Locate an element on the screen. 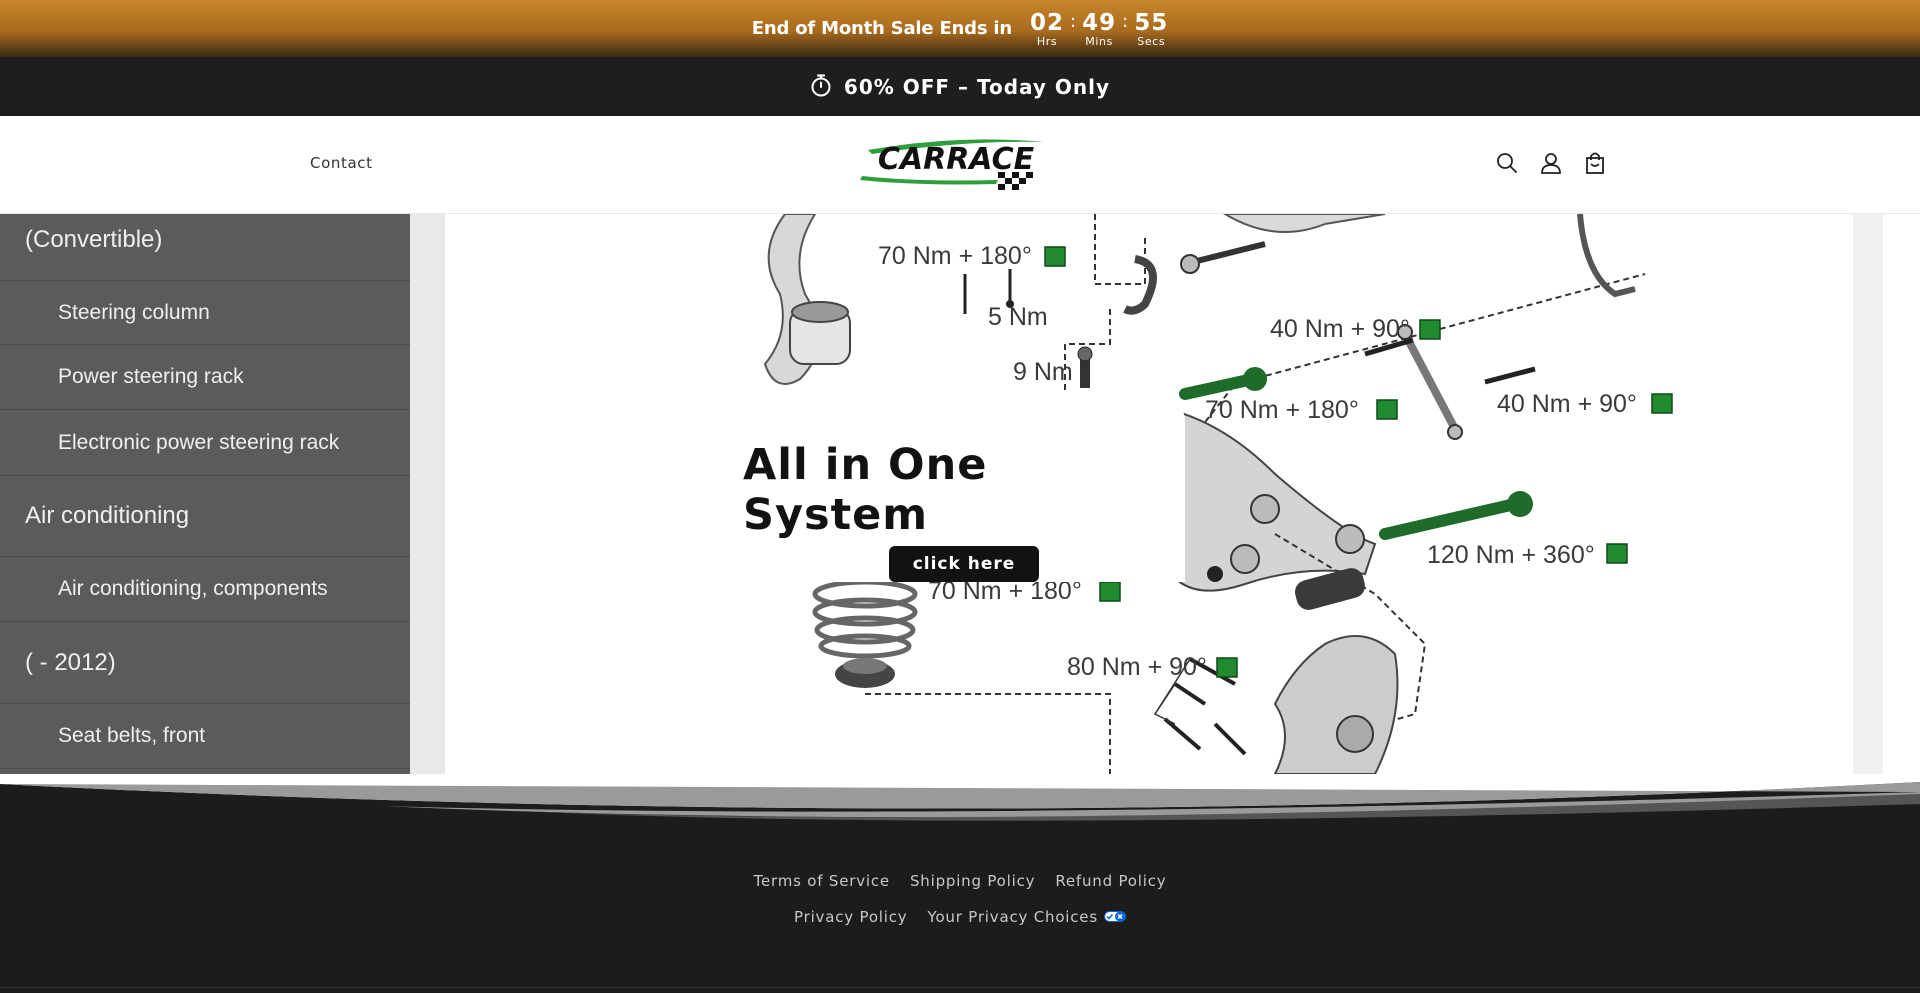  terms-of-service-link: Terms of Service is located at coordinates (822, 881).